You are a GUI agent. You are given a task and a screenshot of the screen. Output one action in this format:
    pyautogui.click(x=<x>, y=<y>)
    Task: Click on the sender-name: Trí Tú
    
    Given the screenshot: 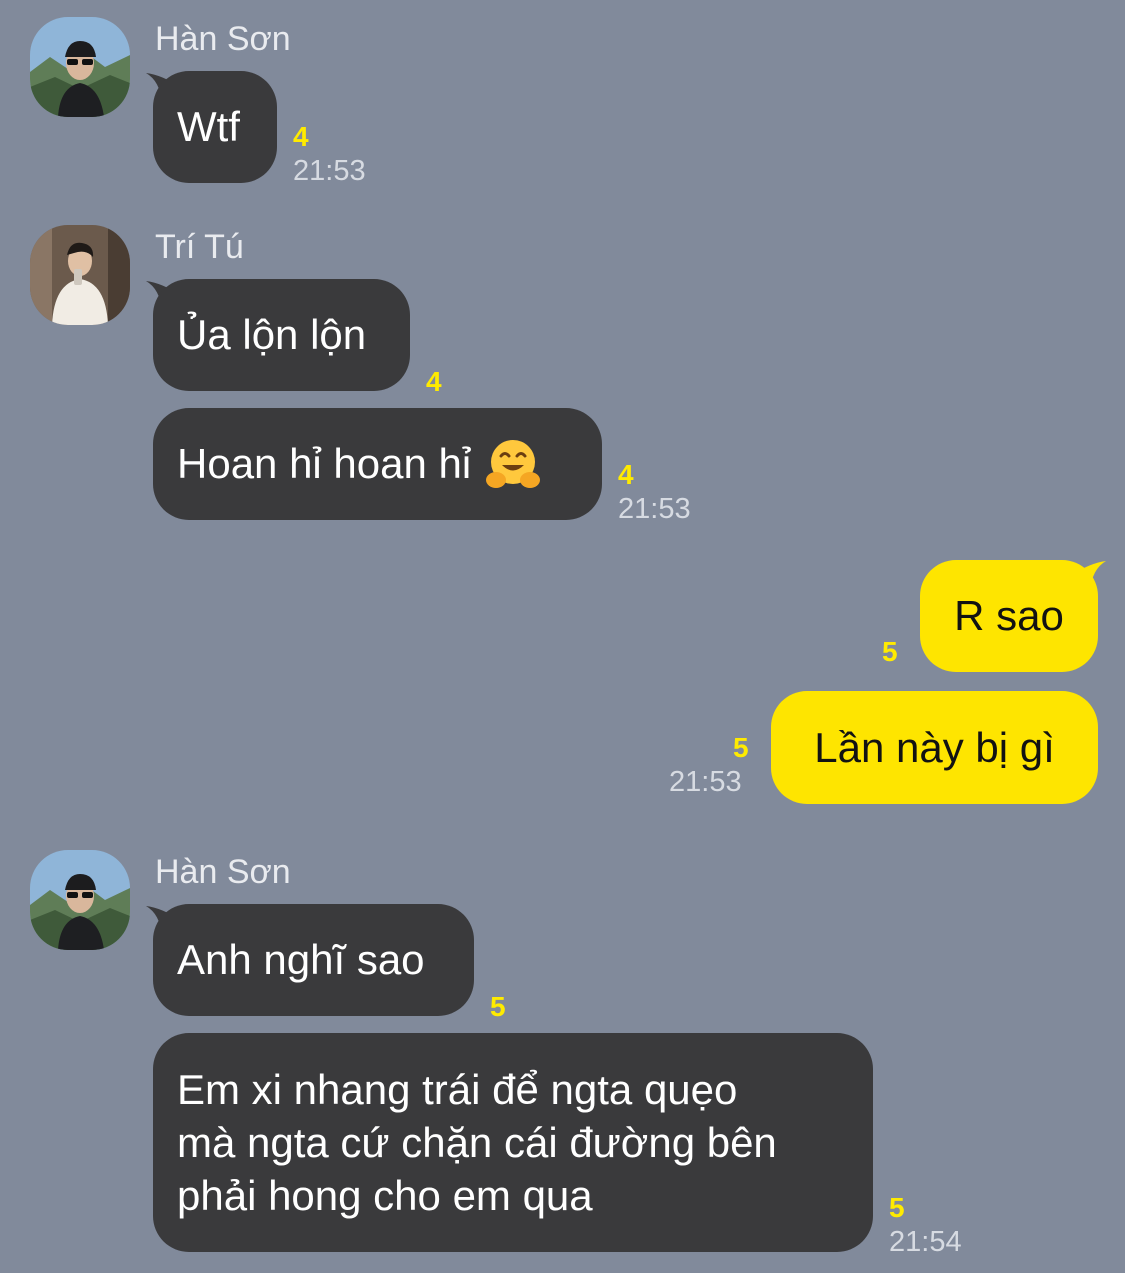 What is the action you would take?
    pyautogui.click(x=199, y=247)
    